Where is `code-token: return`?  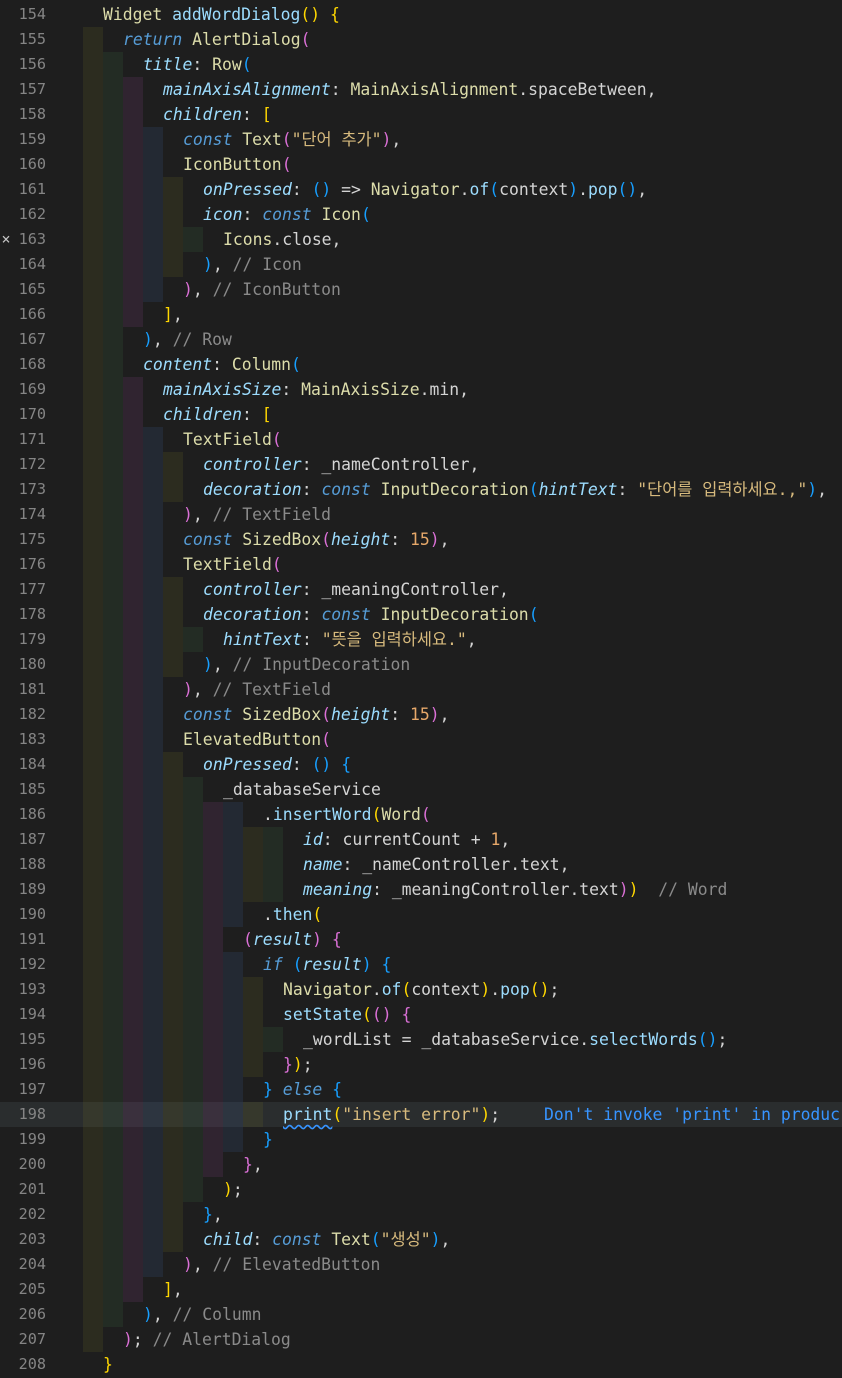 code-token: return is located at coordinates (153, 39).